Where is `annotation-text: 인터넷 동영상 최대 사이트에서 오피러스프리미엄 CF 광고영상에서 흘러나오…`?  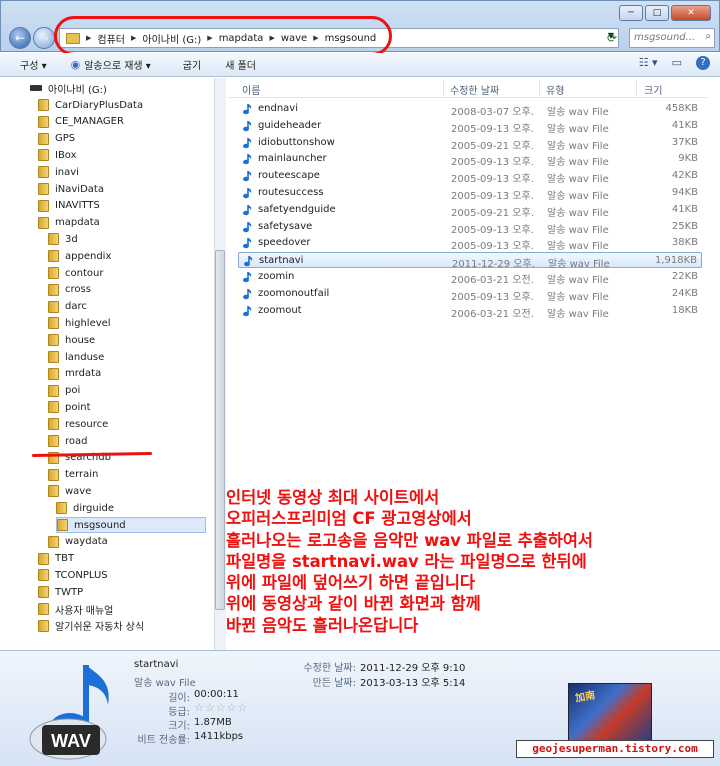
annotation-text: 인터넷 동영상 최대 사이트에서 오피러스프리미엄 CF 광고영상에서 흘러나오… is located at coordinates (473, 561).